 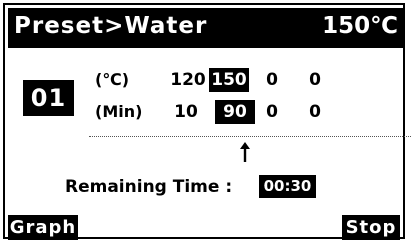 What do you see at coordinates (287, 186) in the screenshot?
I see `remaining-time-value: 00:30` at bounding box center [287, 186].